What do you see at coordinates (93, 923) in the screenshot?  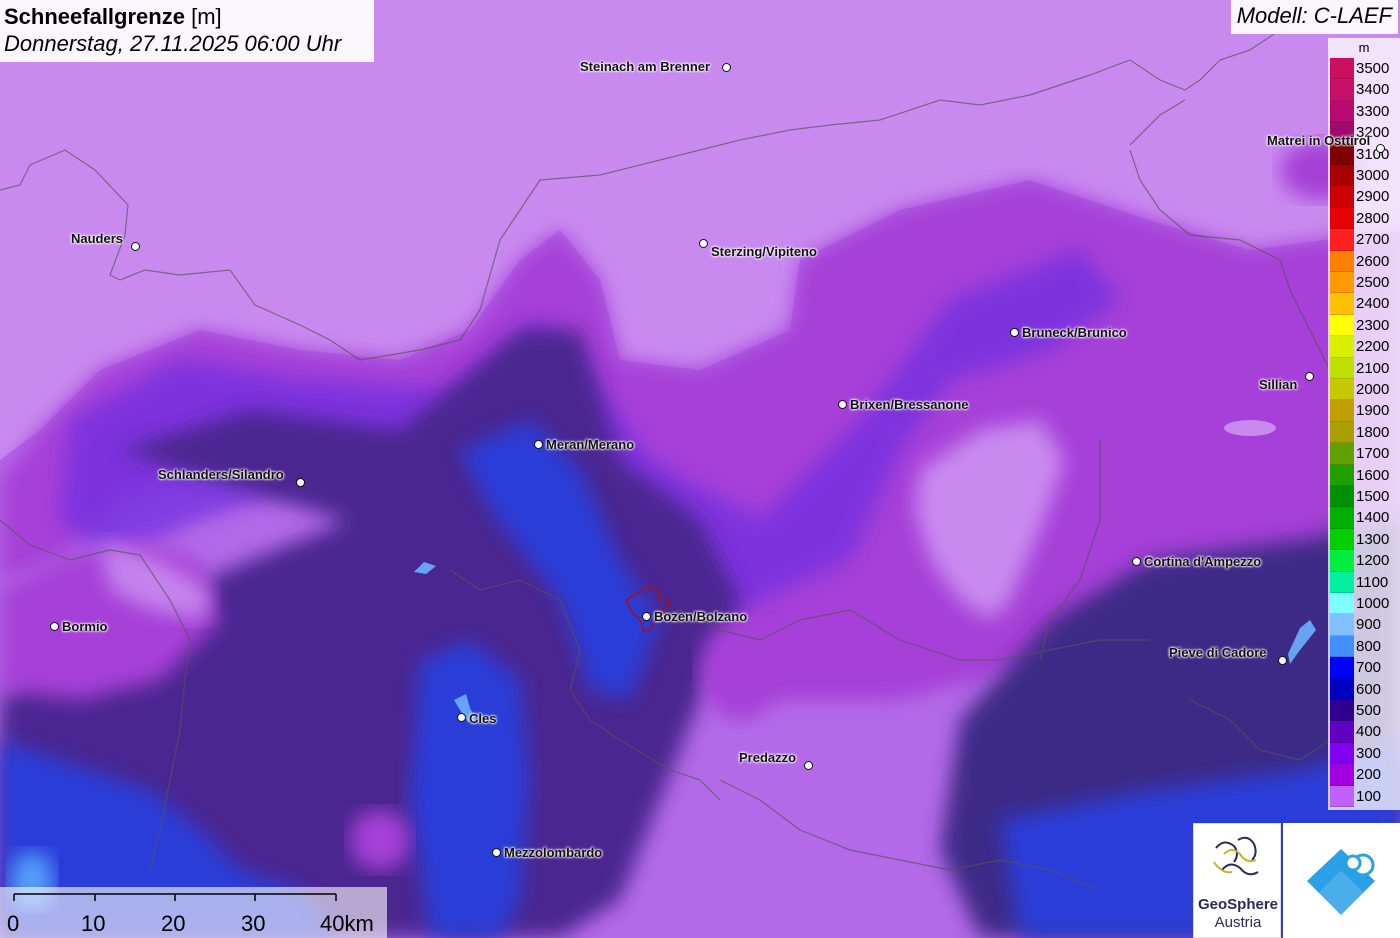 I see `scale-label-10: 10` at bounding box center [93, 923].